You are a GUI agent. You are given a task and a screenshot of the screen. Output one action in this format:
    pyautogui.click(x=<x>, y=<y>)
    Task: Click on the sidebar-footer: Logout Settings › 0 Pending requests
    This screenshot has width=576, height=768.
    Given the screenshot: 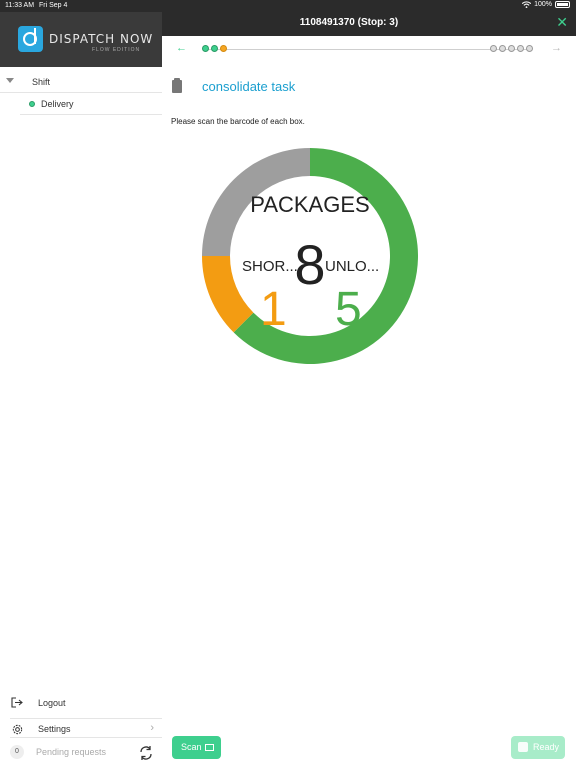 What is the action you would take?
    pyautogui.click(x=81, y=730)
    